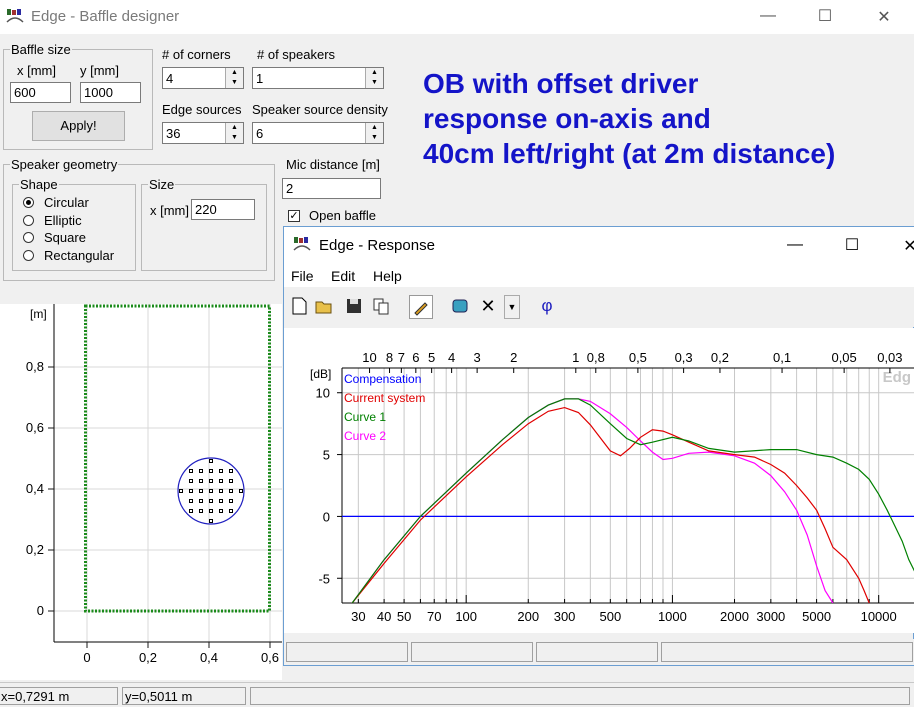  Describe the element at coordinates (294, 216) in the screenshot. I see `open-baffle-checkbox: ✓` at that location.